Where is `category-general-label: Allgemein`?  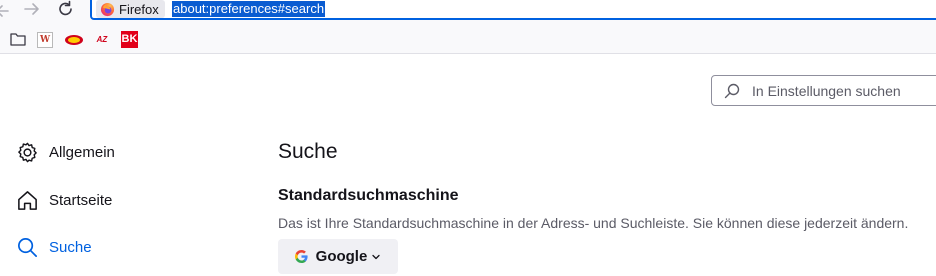
category-general-label: Allgemein is located at coordinates (82, 152).